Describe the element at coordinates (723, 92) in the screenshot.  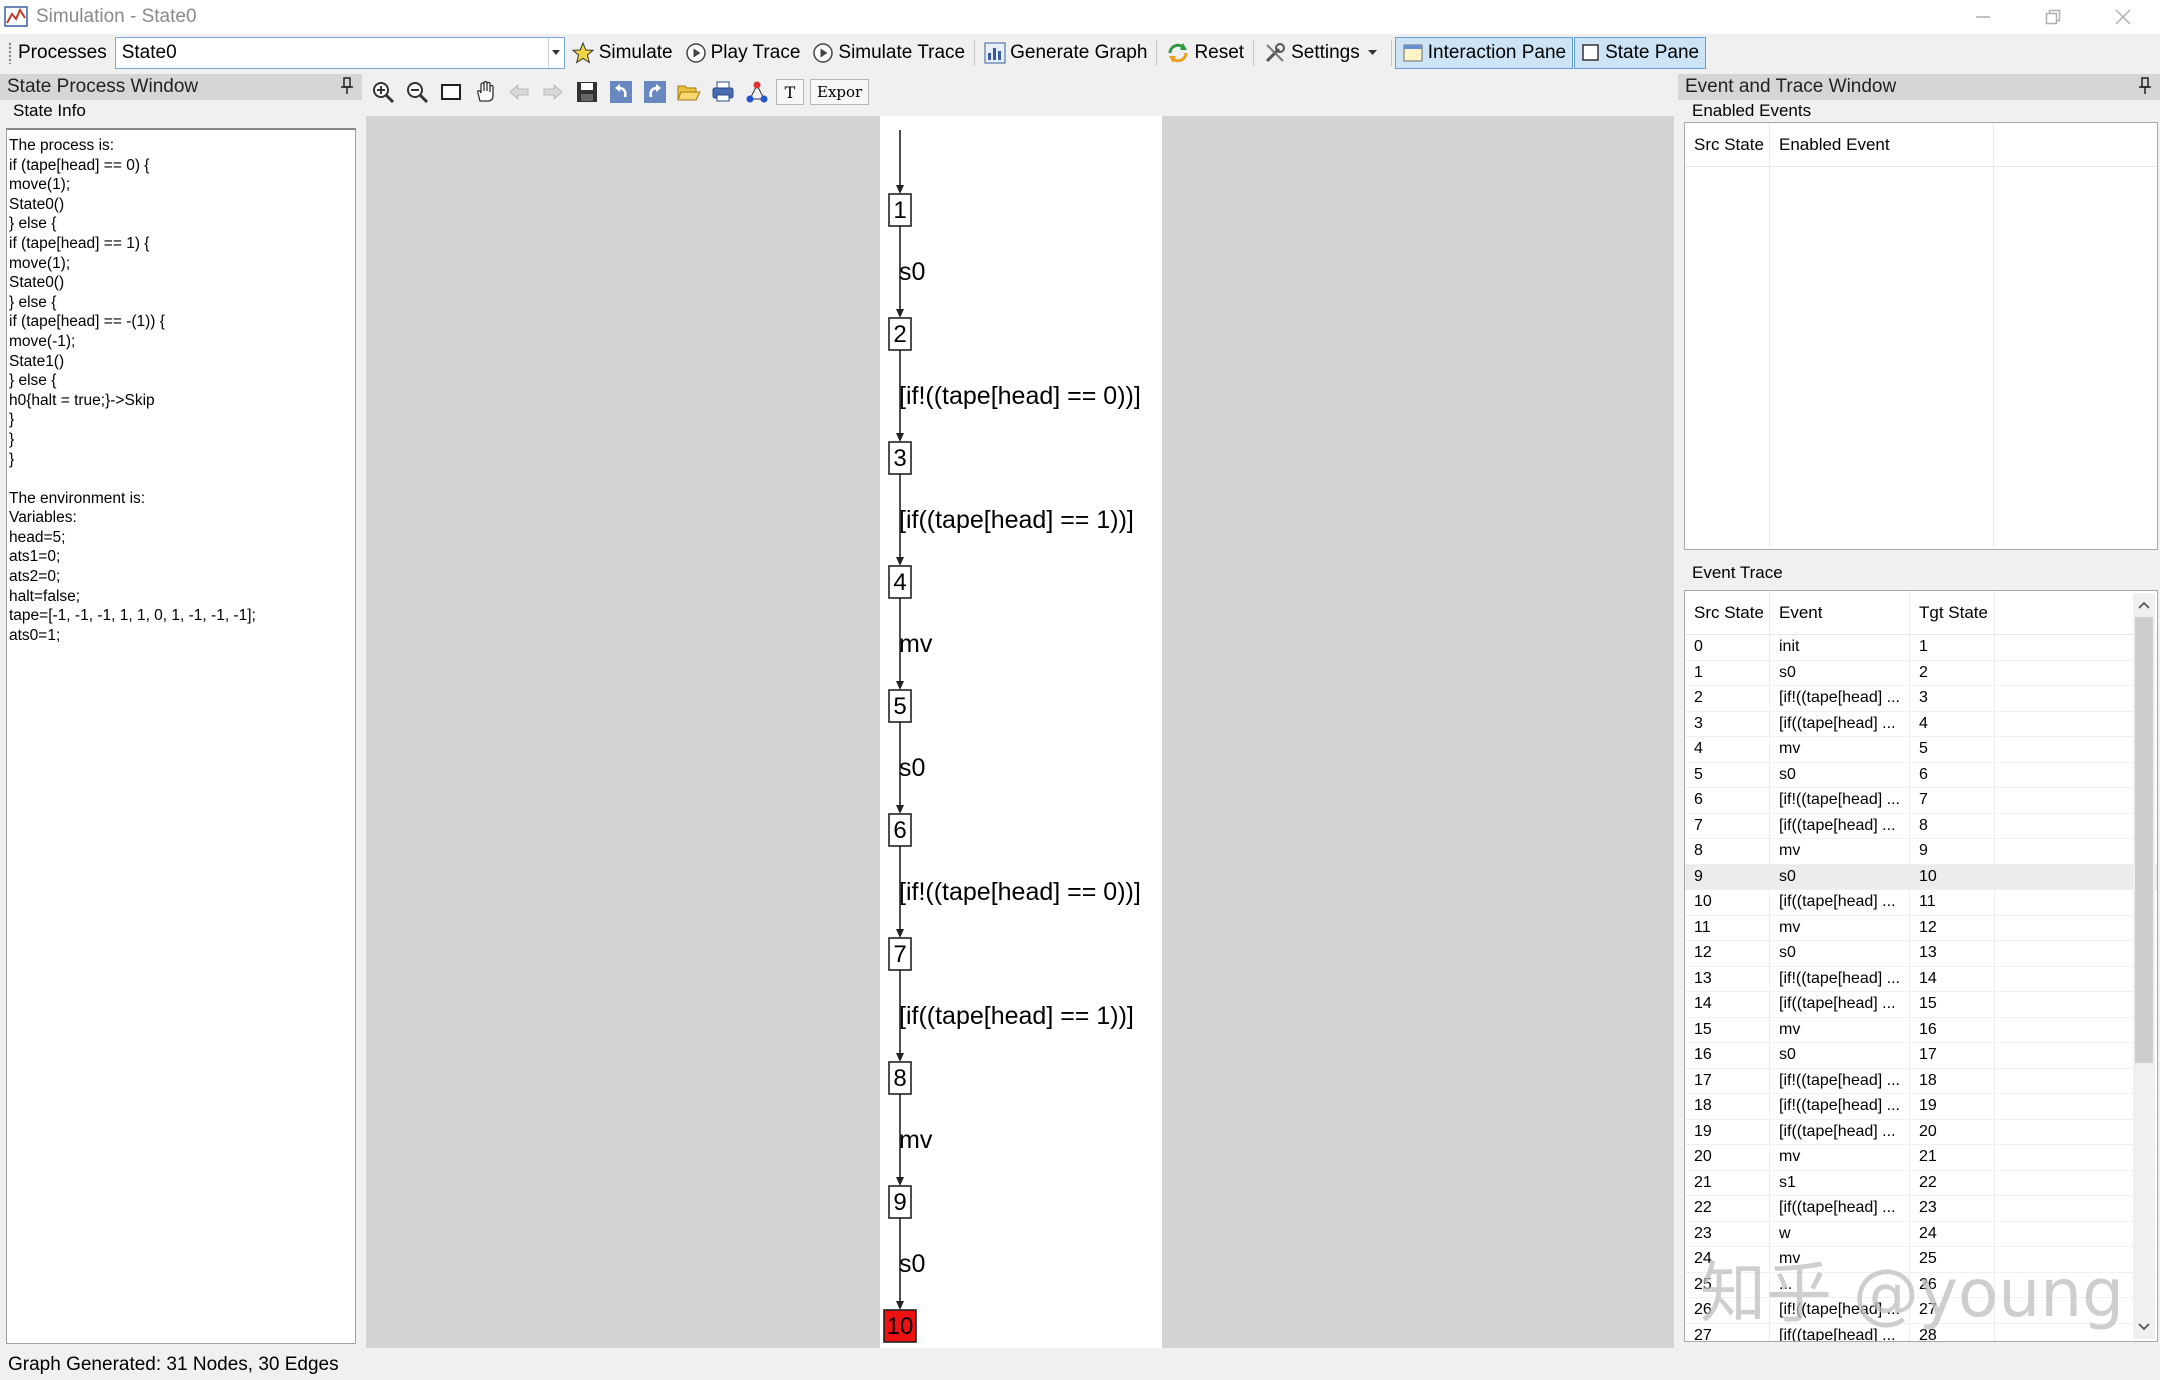
I see `print-button` at that location.